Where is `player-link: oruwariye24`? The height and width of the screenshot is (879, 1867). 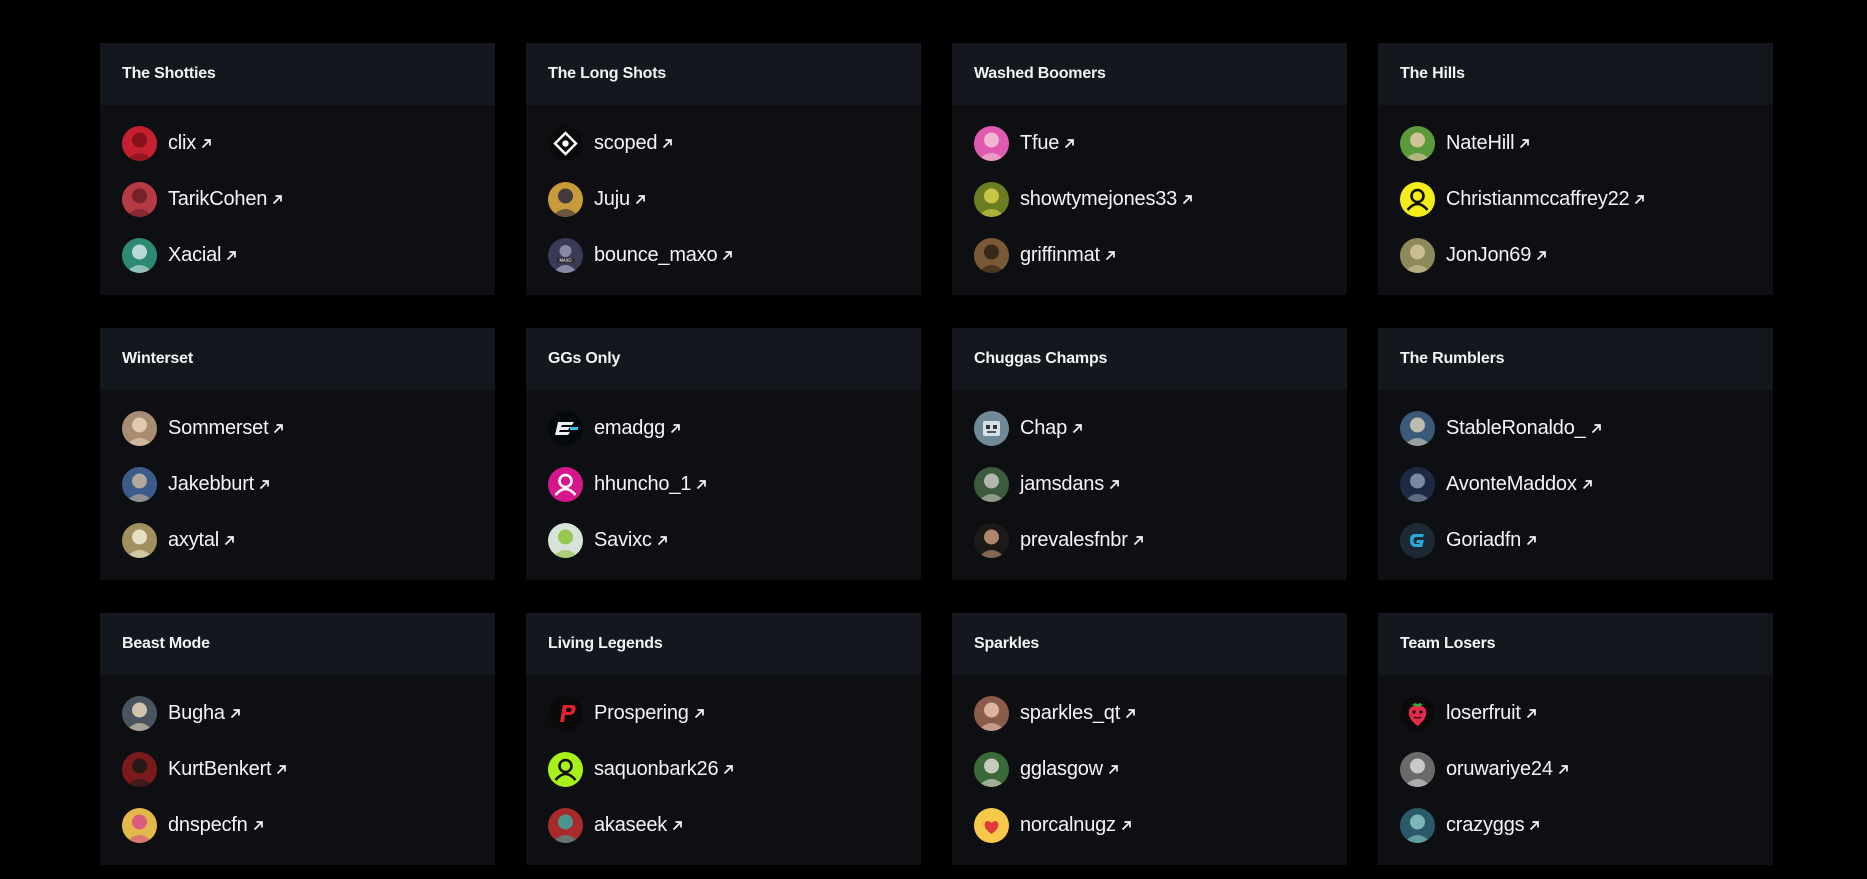 player-link: oruwariye24 is located at coordinates (1575, 769).